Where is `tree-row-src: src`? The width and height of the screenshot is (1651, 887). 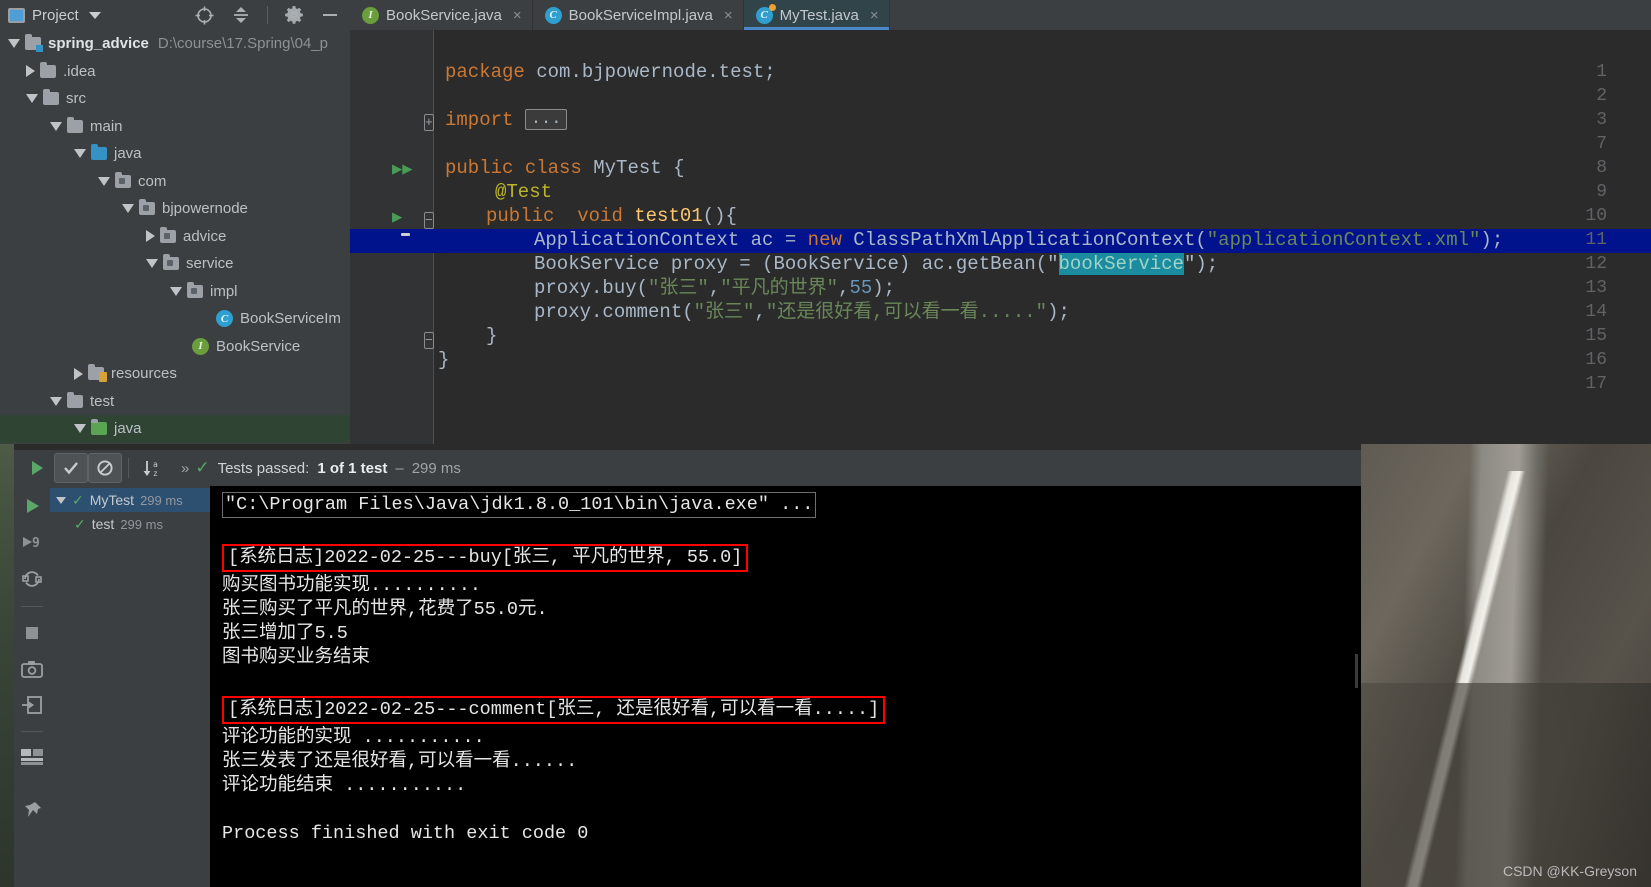
tree-row-src: src is located at coordinates (175, 99).